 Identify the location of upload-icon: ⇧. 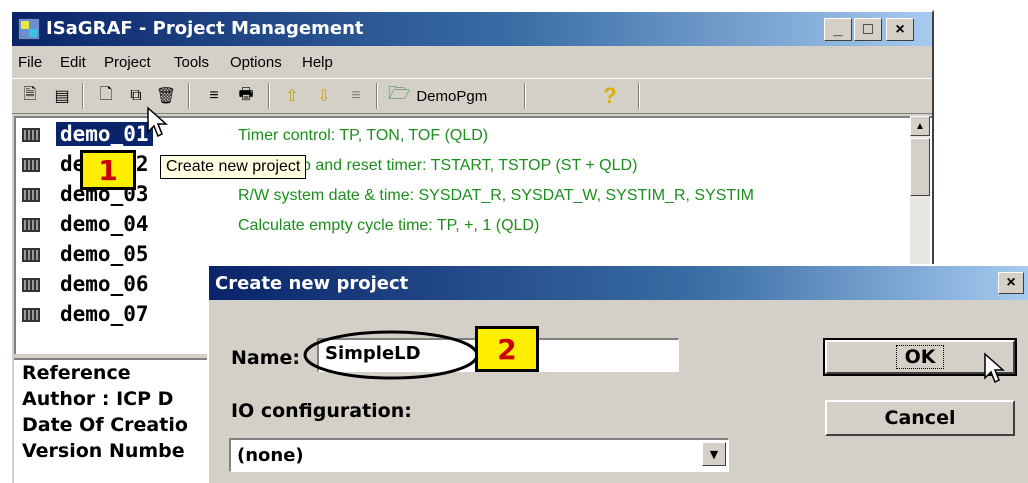
(292, 96).